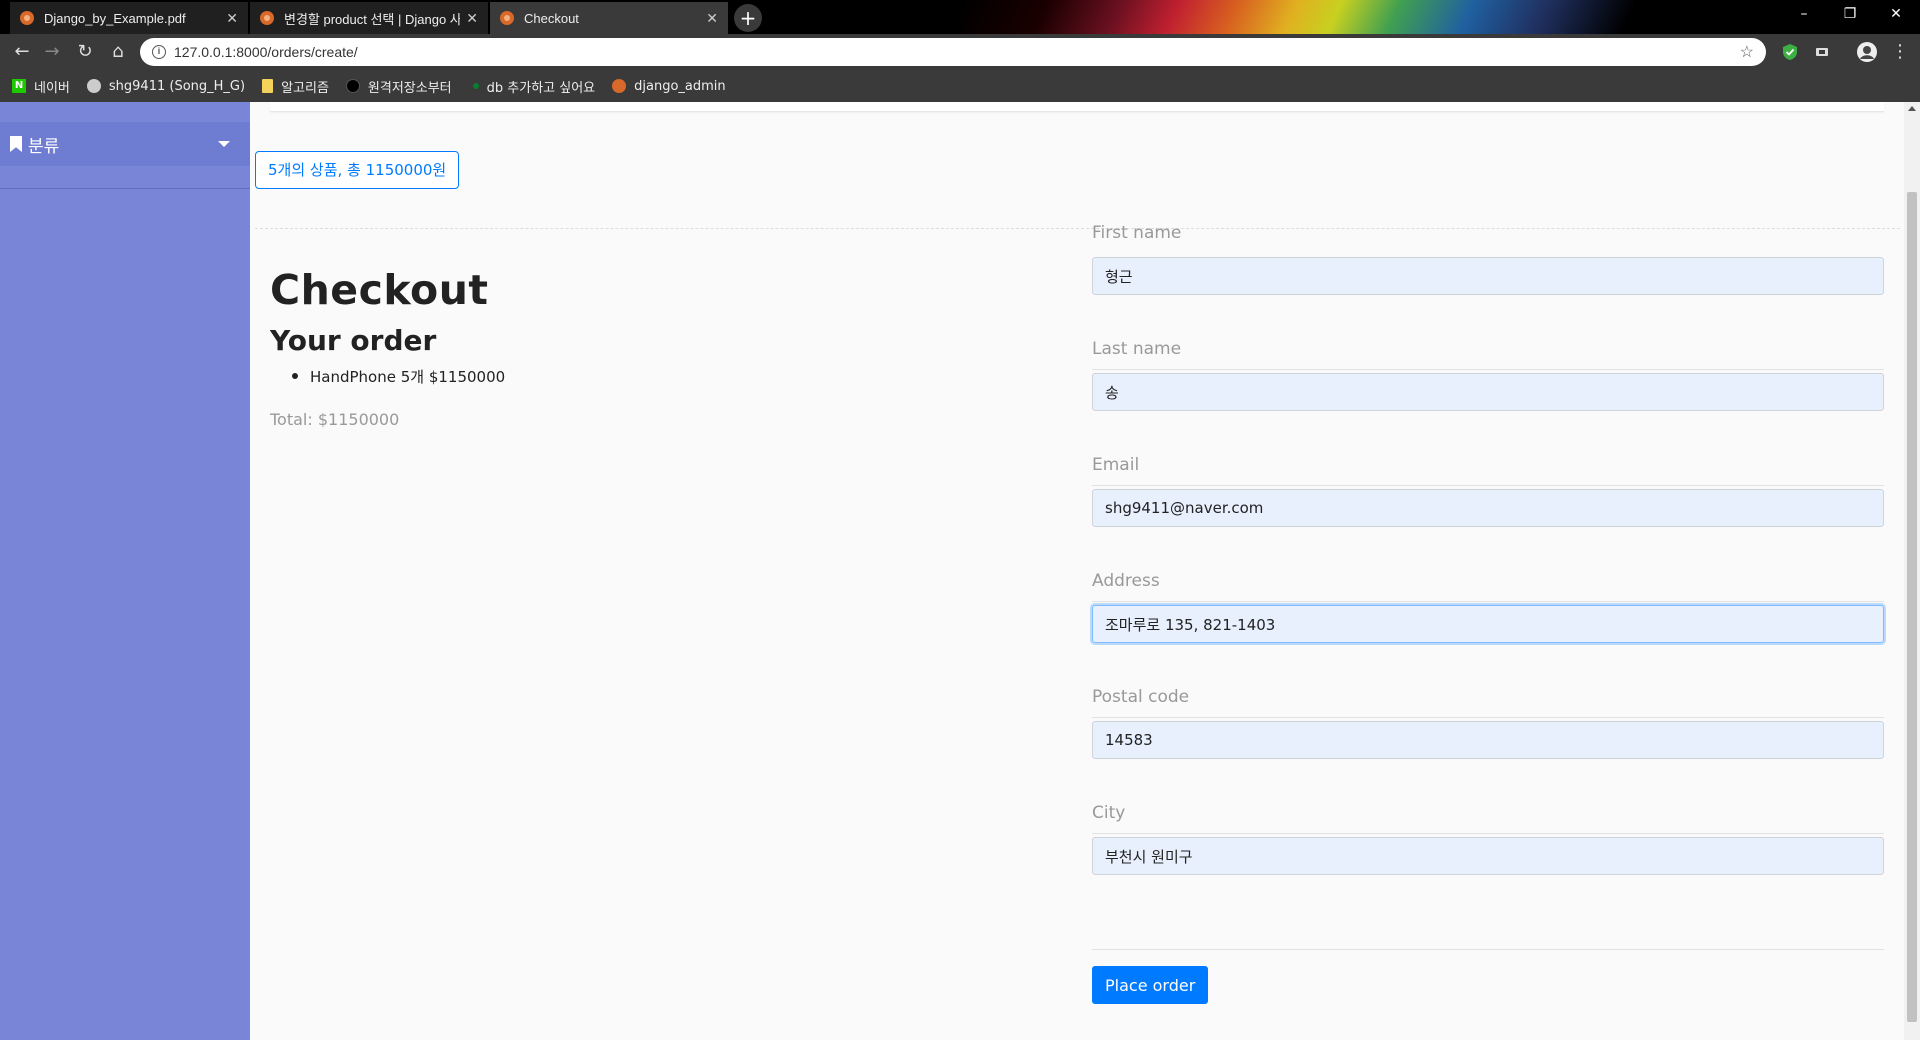  Describe the element at coordinates (1900, 52) in the screenshot. I see `browser-menu-icon: ⋮` at that location.